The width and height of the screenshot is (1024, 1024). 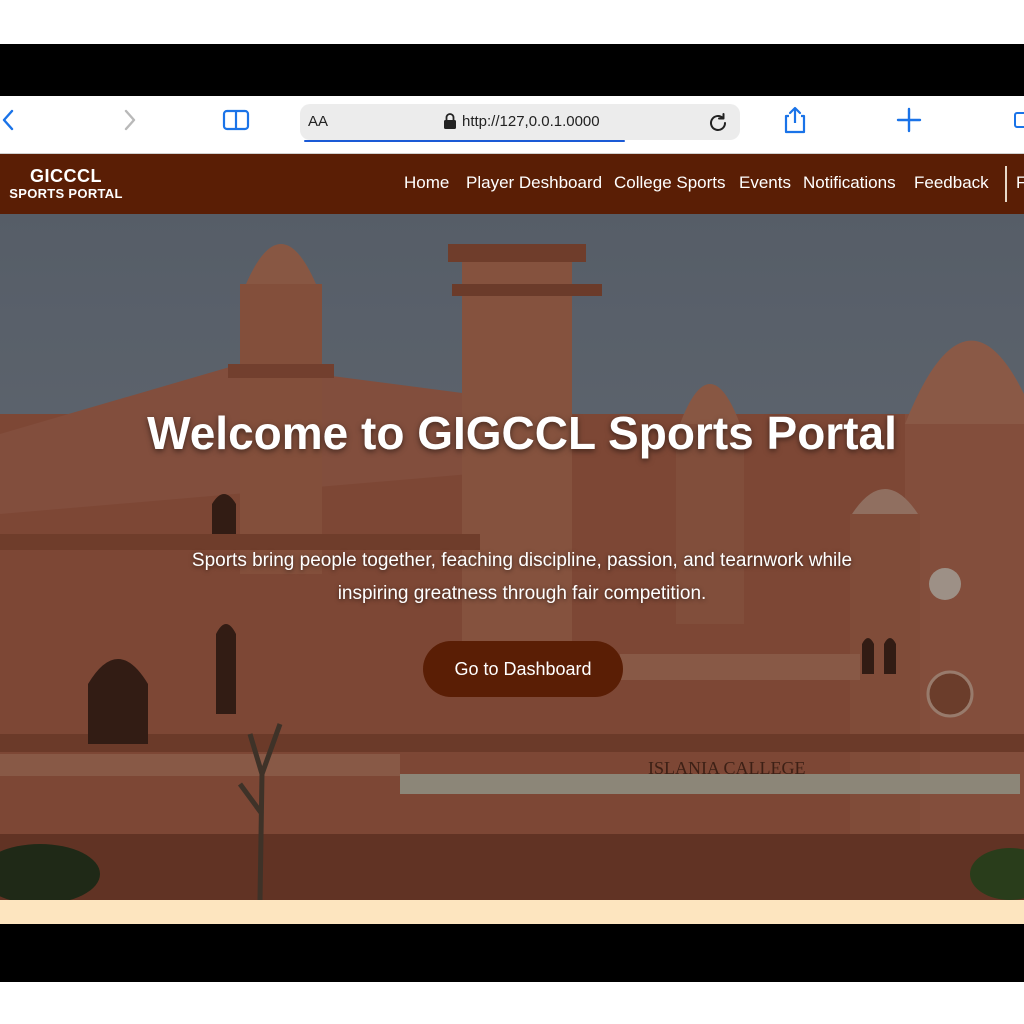 I want to click on bookmarks-book-icon, so click(x=236, y=120).